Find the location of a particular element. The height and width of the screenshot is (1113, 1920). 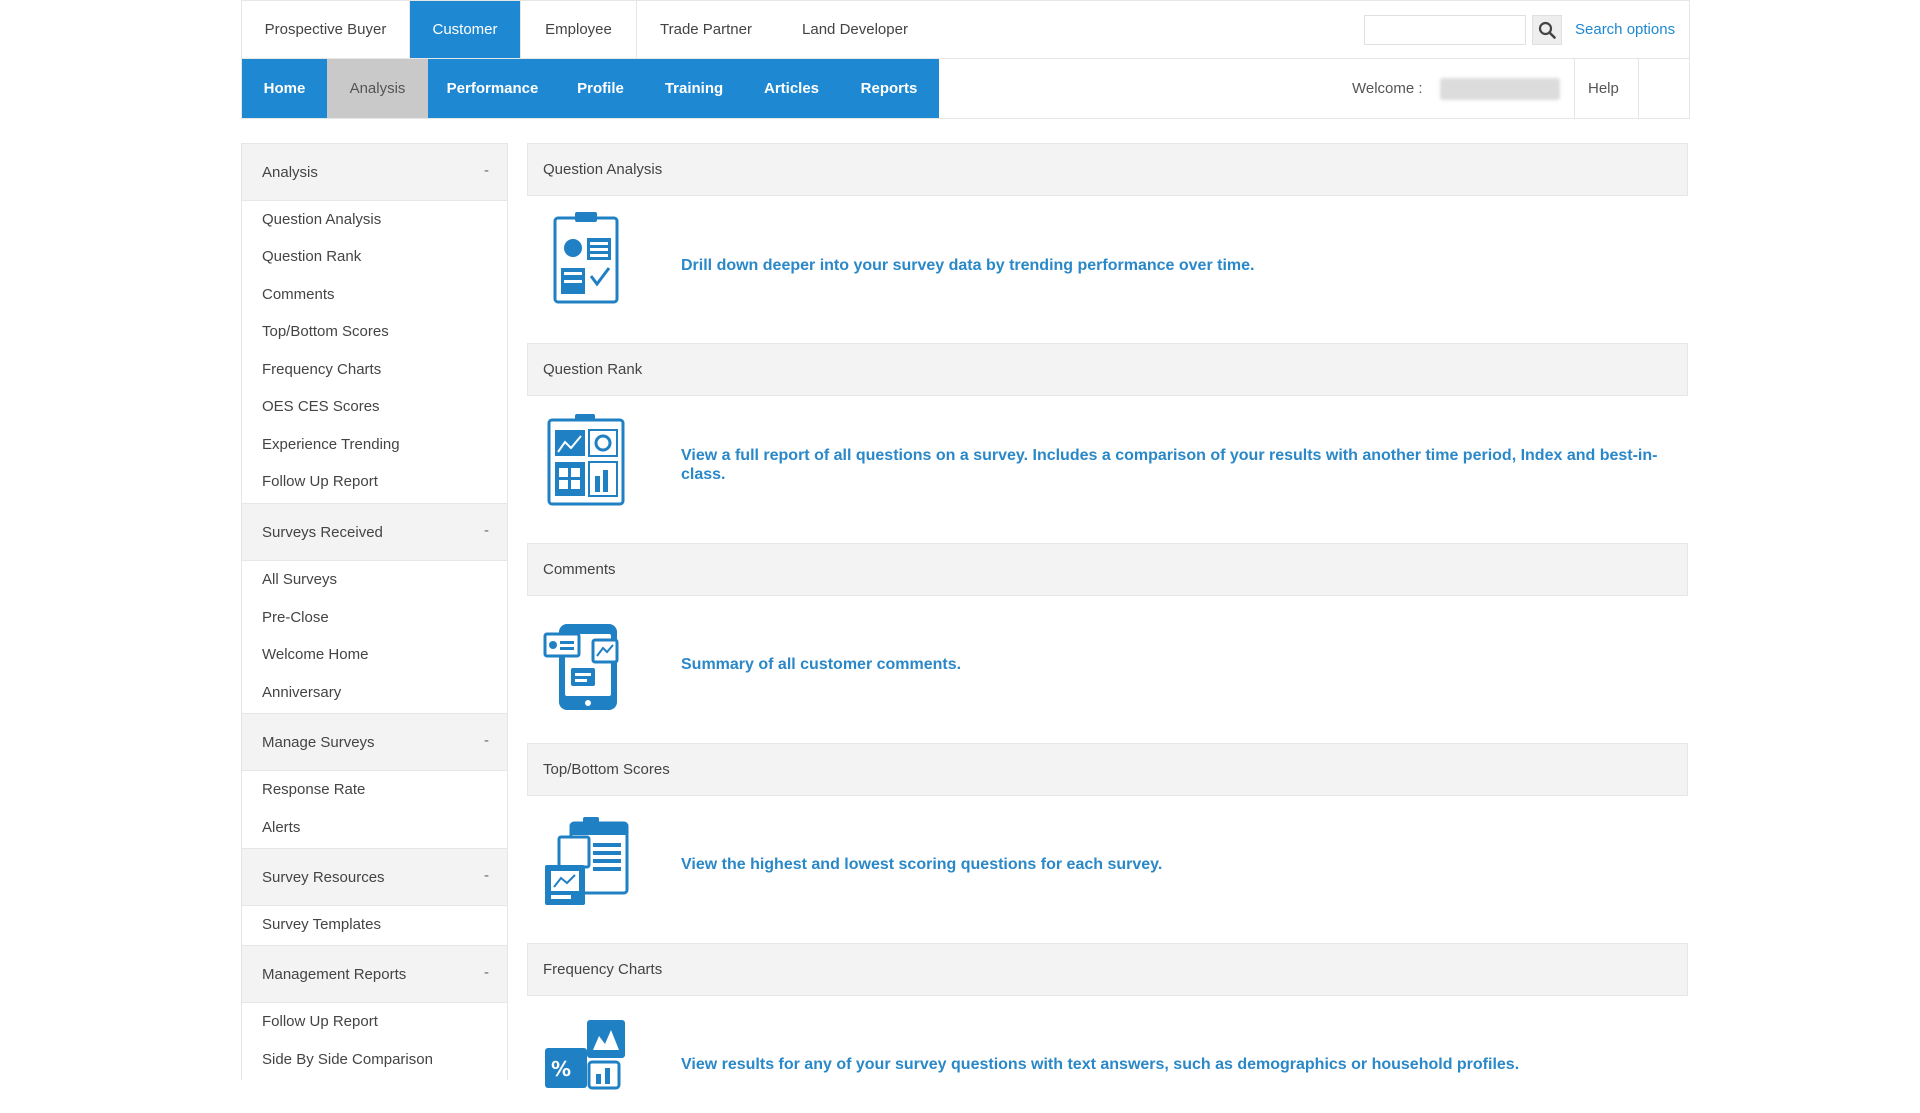

sidebar-item-question-rank: Question Rank is located at coordinates (311, 256).